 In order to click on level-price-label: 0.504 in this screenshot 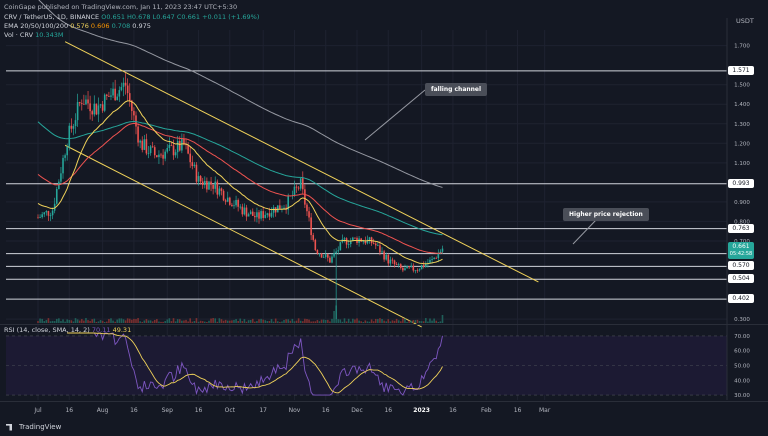, I will do `click(741, 279)`.